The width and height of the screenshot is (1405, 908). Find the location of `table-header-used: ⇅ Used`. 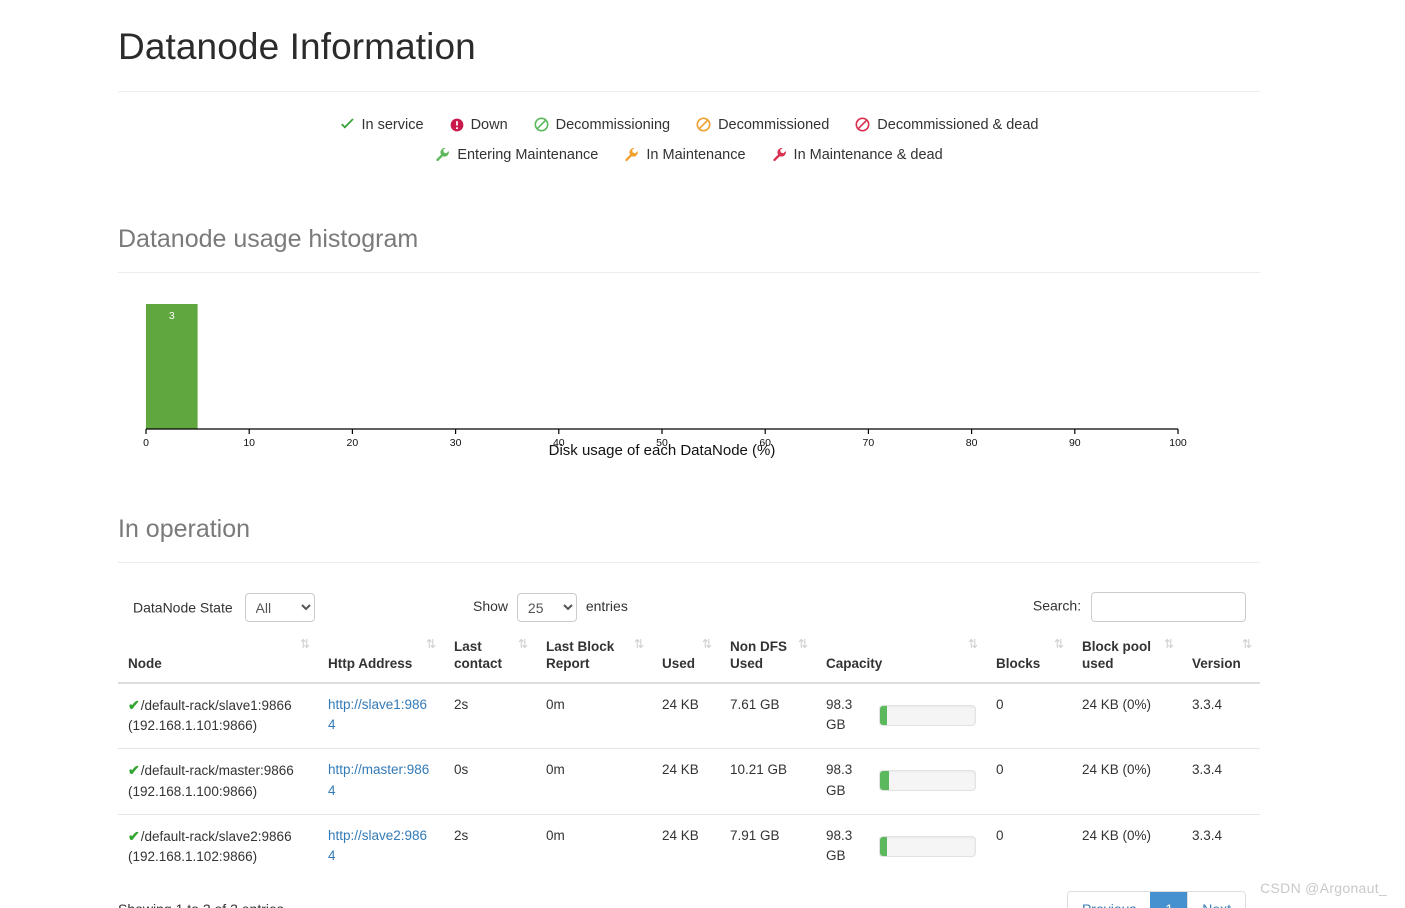

table-header-used: ⇅ Used is located at coordinates (686, 657).